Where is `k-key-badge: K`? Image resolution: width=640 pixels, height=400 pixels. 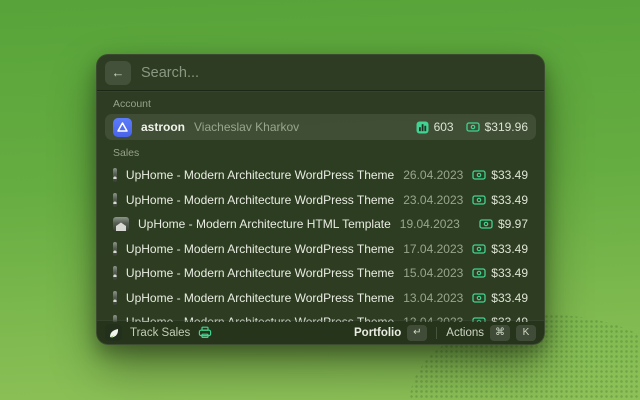
k-key-badge: K is located at coordinates (526, 332).